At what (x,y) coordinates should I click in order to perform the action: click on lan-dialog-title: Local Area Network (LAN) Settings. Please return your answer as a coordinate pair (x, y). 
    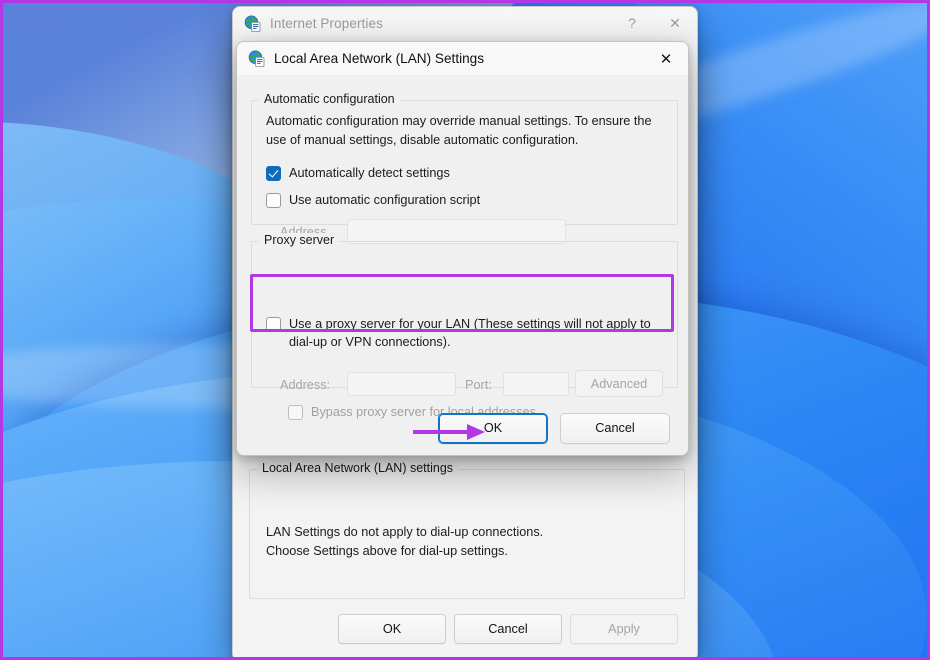
    Looking at the image, I should click on (379, 58).